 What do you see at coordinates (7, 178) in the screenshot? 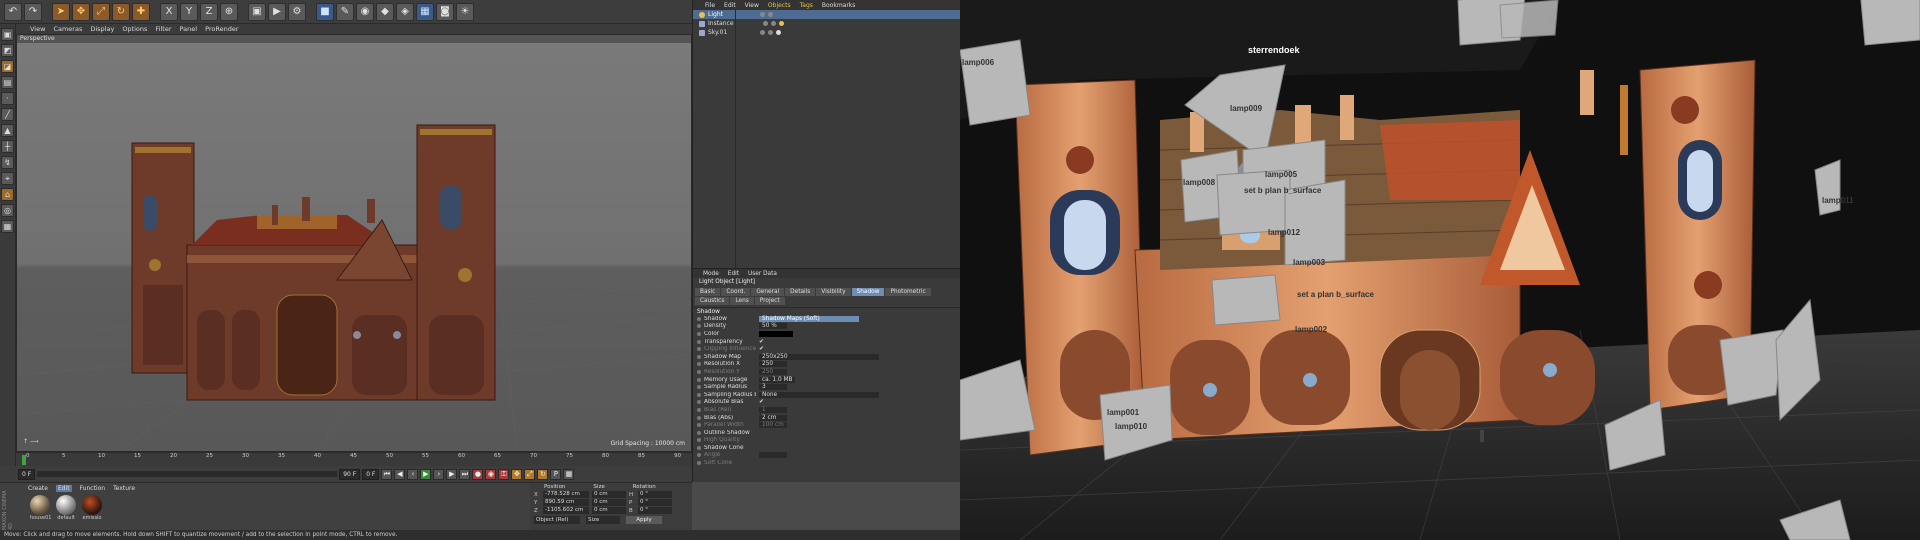
I see `snap-icon: ⌖` at bounding box center [7, 178].